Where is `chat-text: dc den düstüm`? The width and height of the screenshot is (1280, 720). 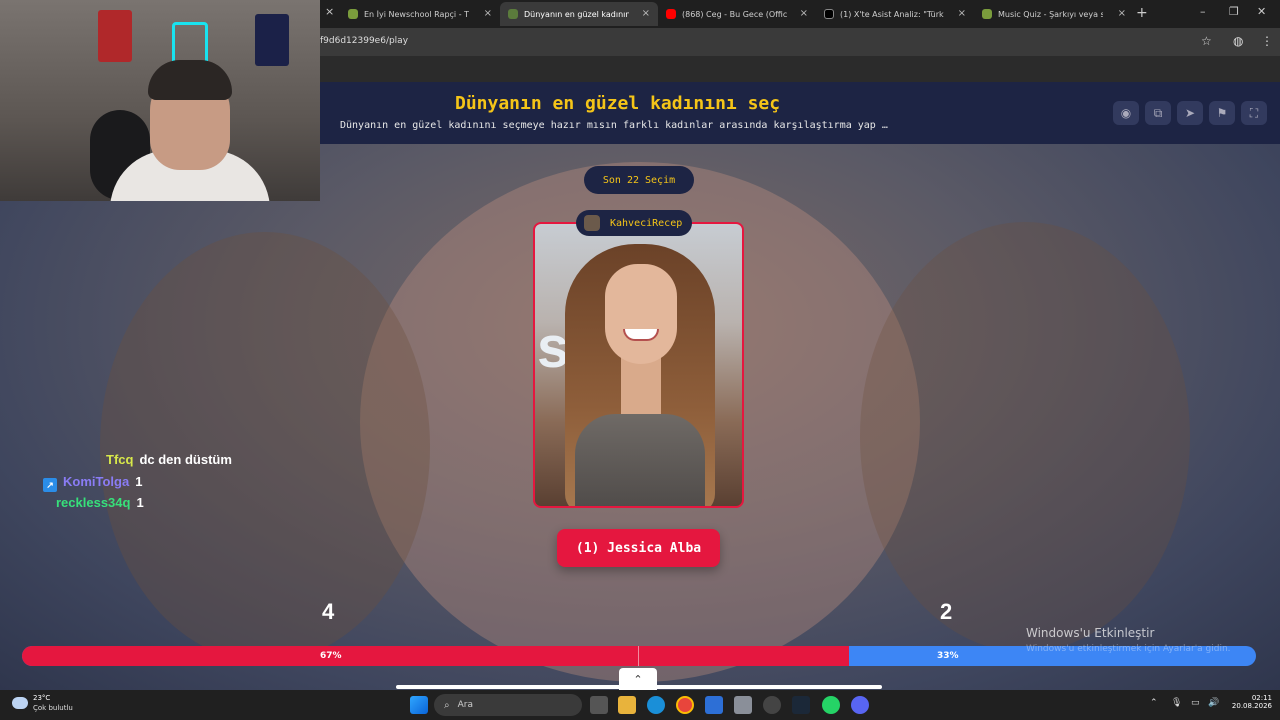 chat-text: dc den düstüm is located at coordinates (185, 459).